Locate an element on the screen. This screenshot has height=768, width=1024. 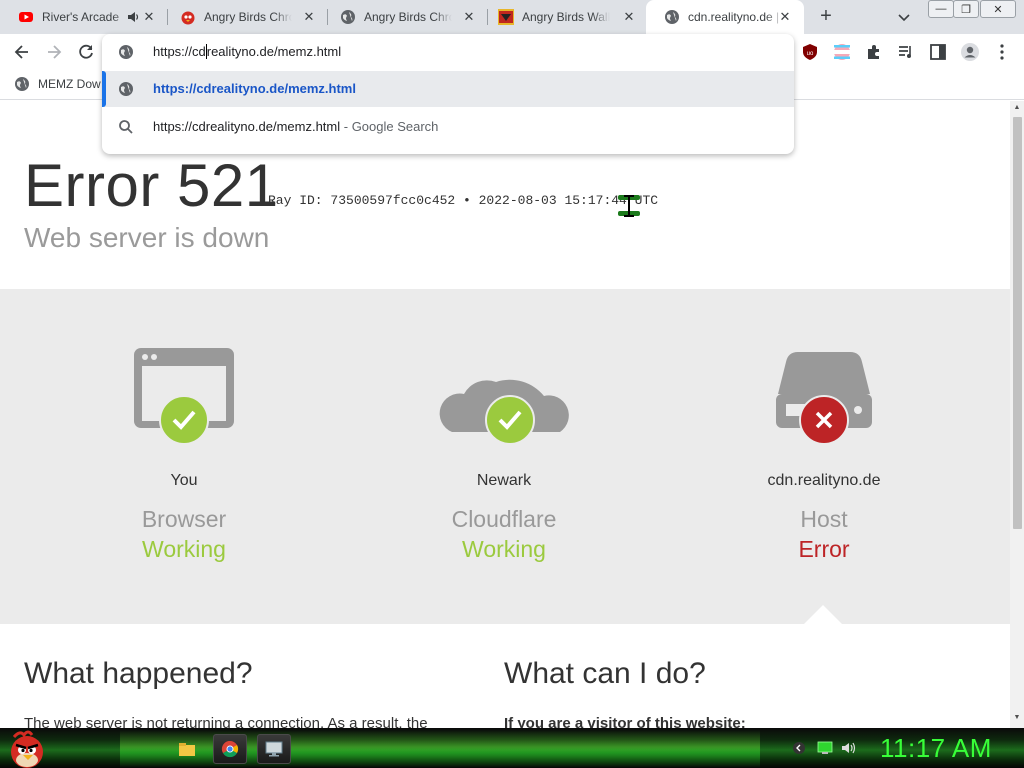
address-input: https://cdrealityno.de/memz.html is located at coordinates (247, 51).